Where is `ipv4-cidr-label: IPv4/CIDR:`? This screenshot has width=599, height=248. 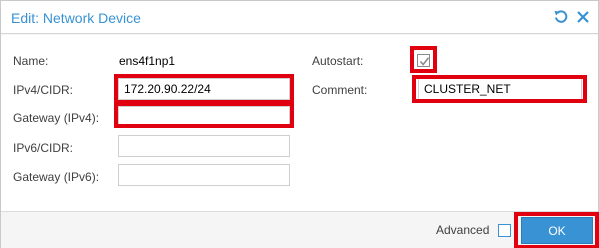
ipv4-cidr-label: IPv4/CIDR: is located at coordinates (43, 90).